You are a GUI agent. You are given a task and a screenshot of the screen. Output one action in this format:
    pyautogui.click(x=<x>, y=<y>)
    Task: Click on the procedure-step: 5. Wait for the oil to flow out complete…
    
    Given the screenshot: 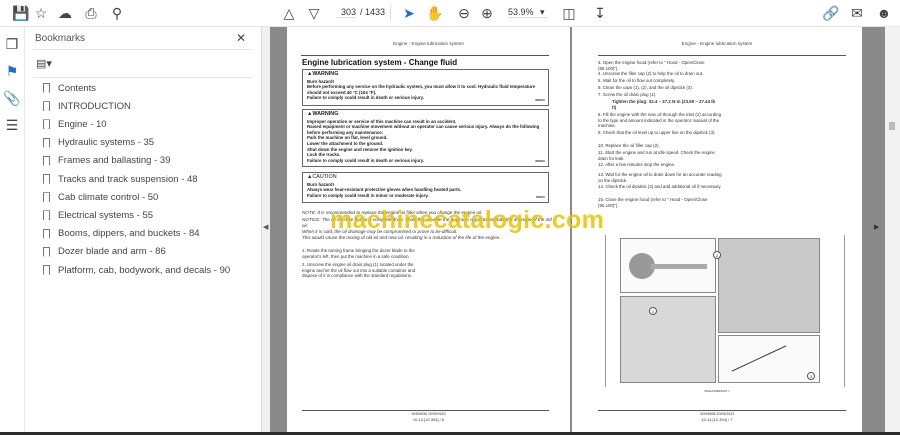 What is the action you would take?
    pyautogui.click(x=637, y=80)
    